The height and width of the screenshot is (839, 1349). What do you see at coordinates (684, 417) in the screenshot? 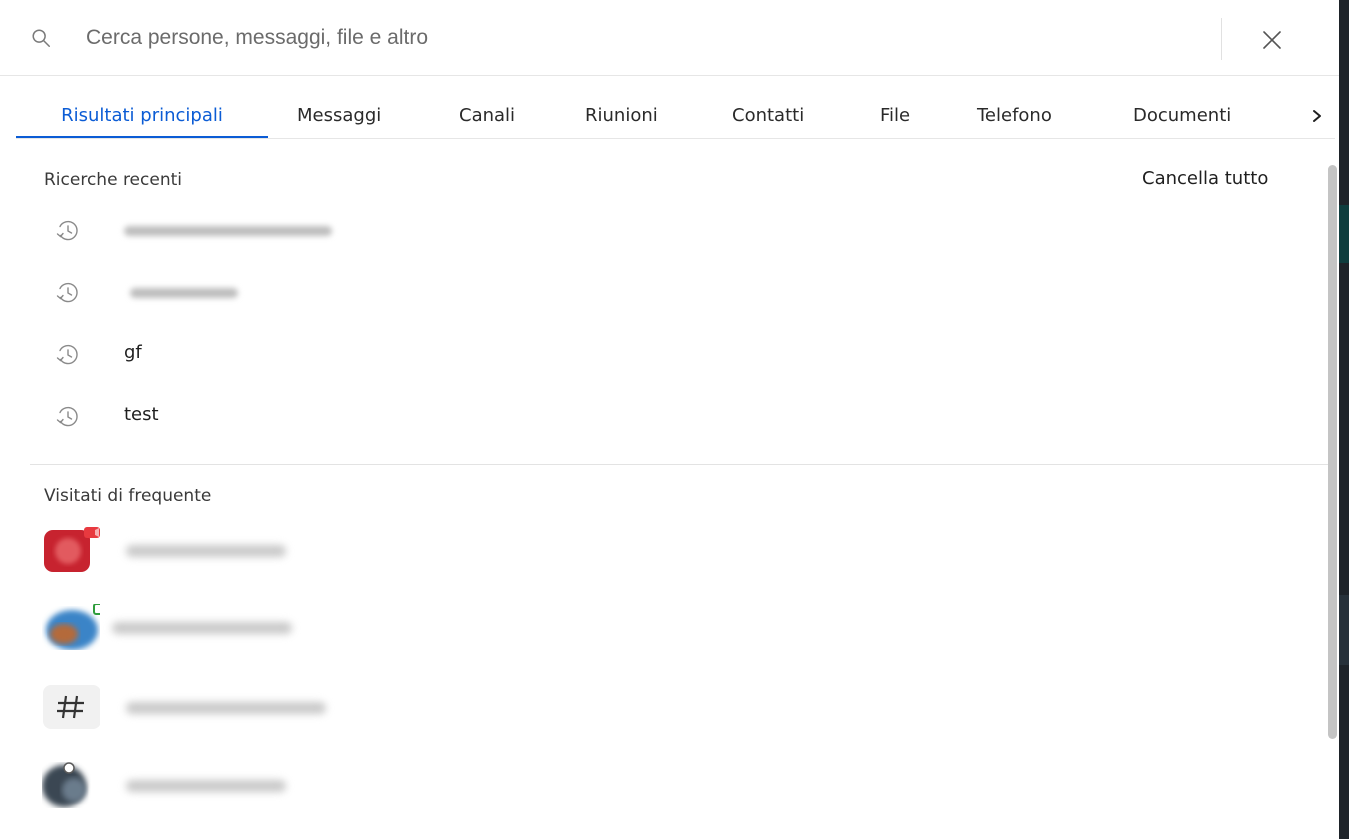
I see `recent-search-item: test` at bounding box center [684, 417].